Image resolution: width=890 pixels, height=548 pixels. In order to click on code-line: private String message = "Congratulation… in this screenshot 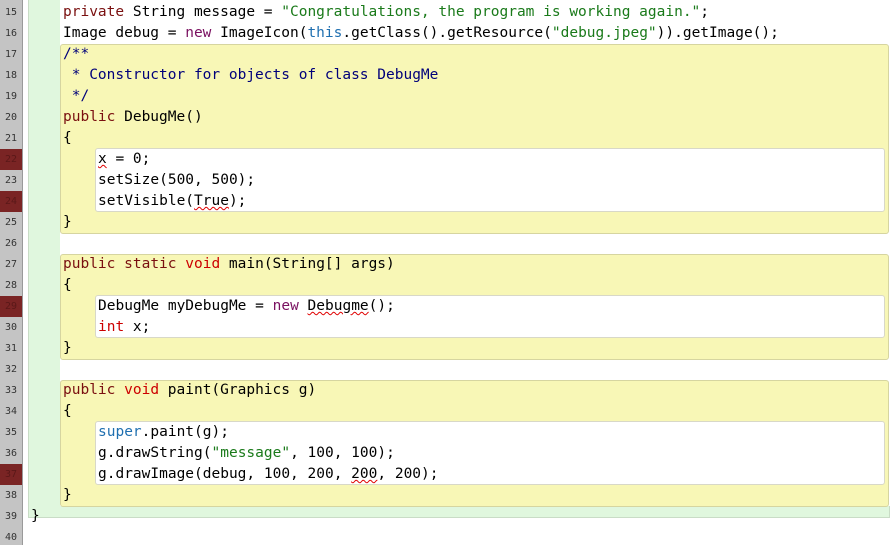, I will do `click(386, 12)`.